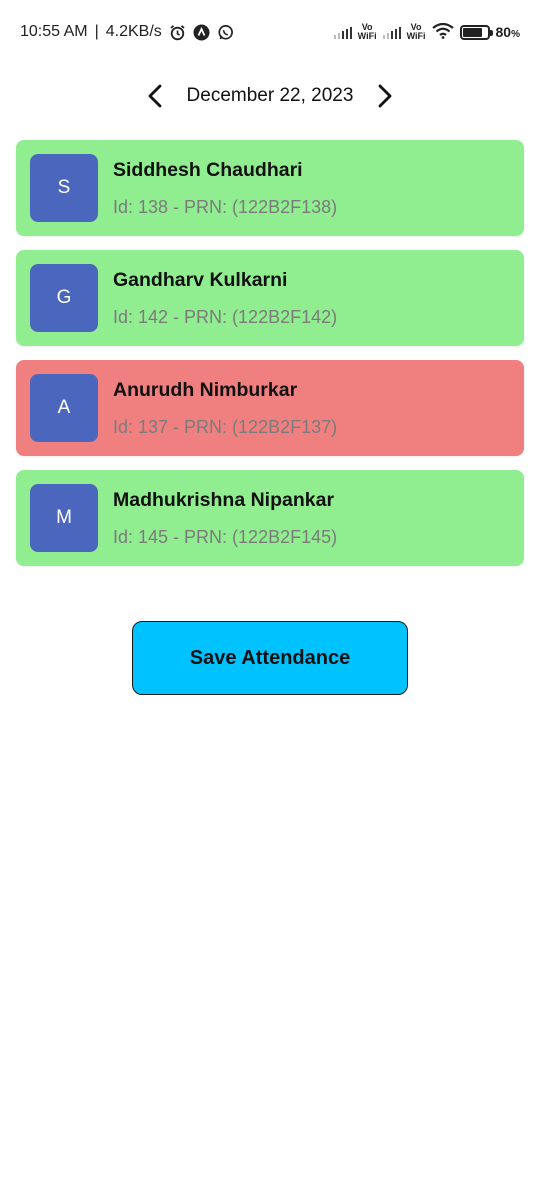  I want to click on previous-date-button, so click(155, 96).